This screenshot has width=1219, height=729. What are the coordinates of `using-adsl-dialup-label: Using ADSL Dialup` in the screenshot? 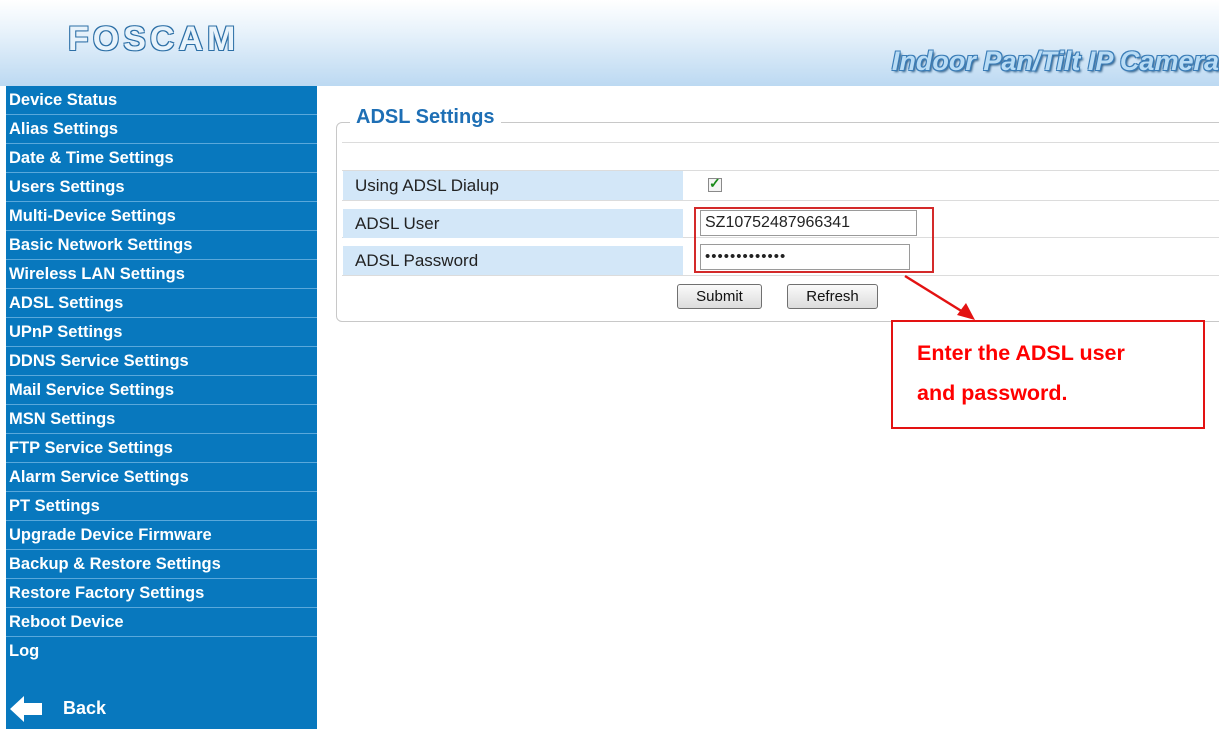 It's located at (513, 185).